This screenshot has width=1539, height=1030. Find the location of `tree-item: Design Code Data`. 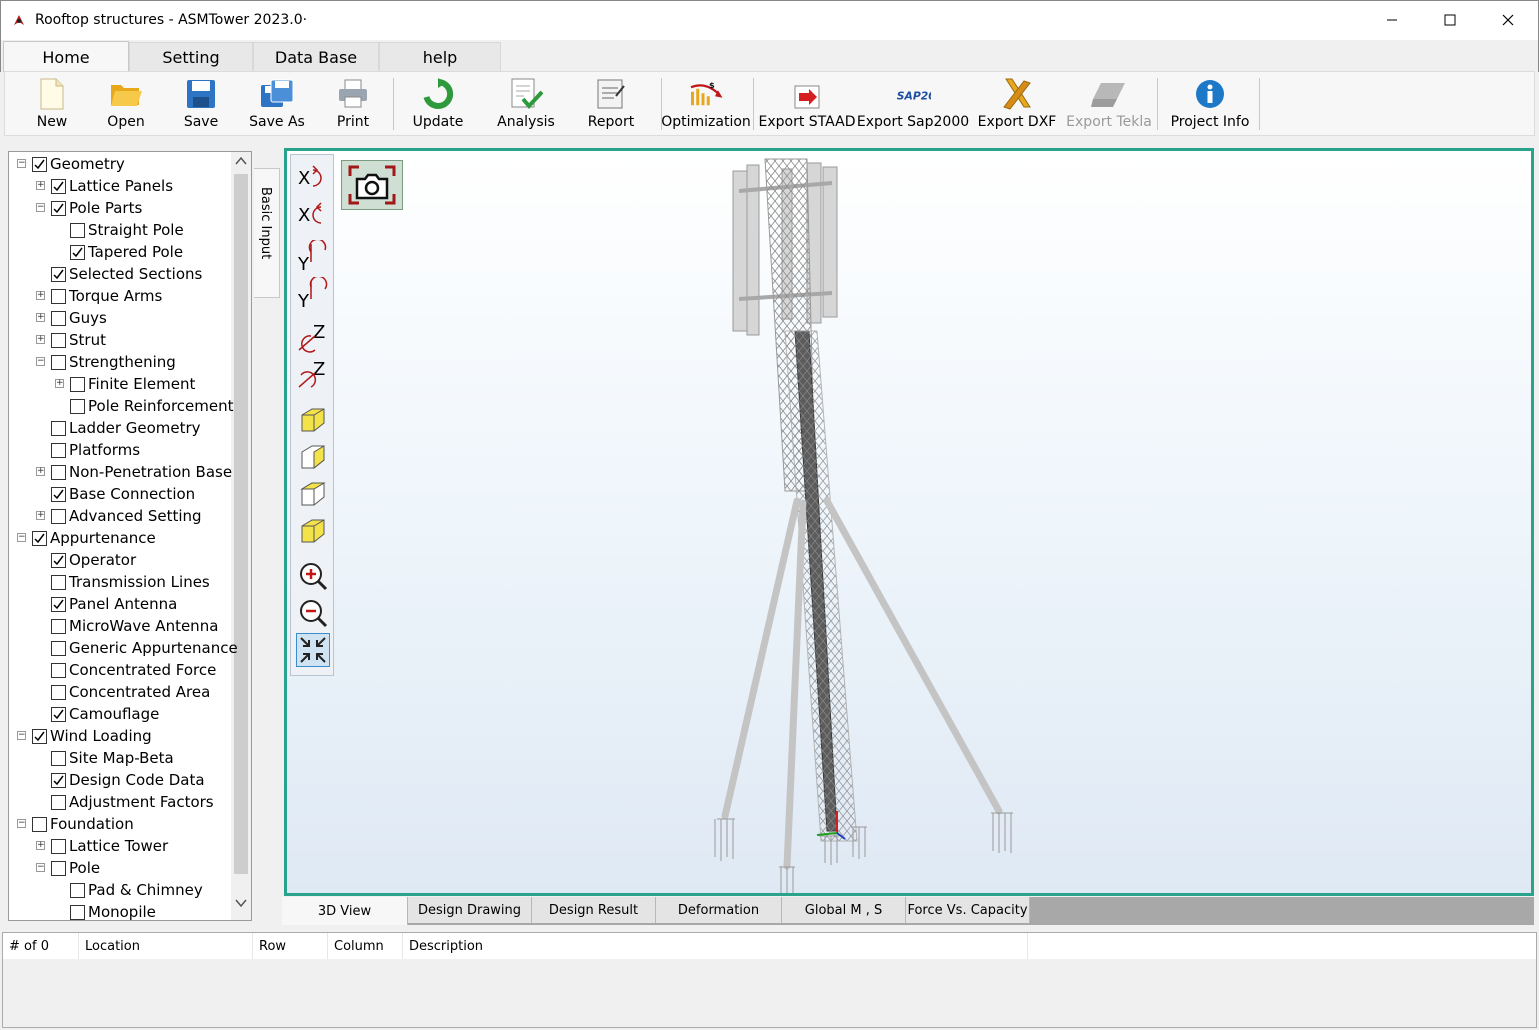

tree-item: Design Code Data is located at coordinates (128, 780).